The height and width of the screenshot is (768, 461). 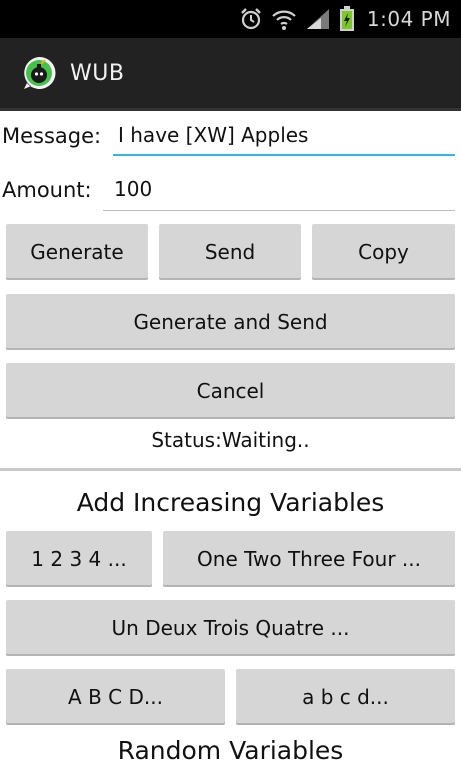 What do you see at coordinates (77, 252) in the screenshot?
I see `generate-button: Generate` at bounding box center [77, 252].